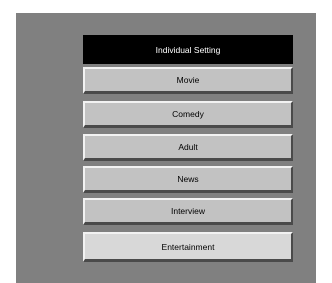 The image size is (332, 283). Describe the element at coordinates (188, 80) in the screenshot. I see `menu-item-movie: Movie` at that location.